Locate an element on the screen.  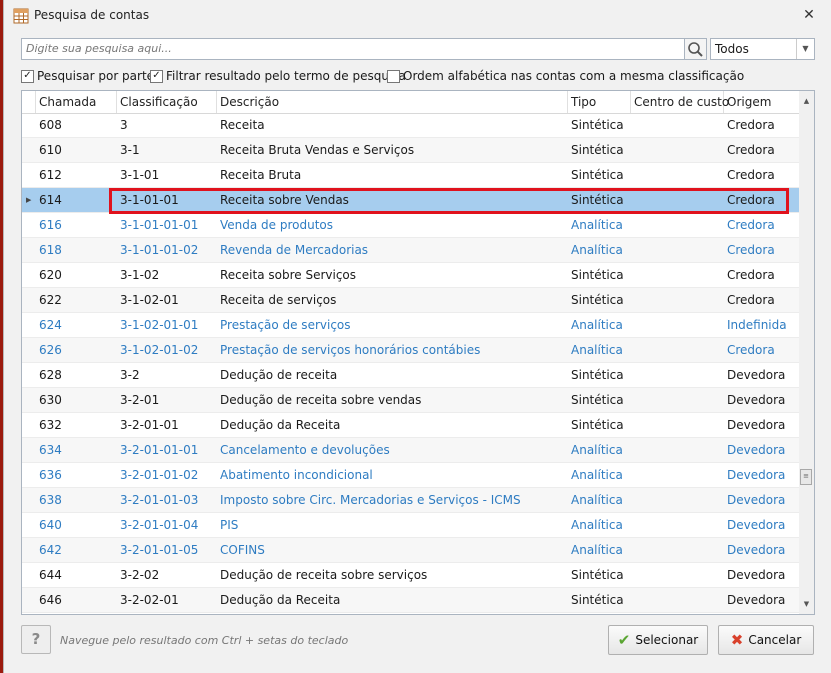
table-row: 612 3-1-01 Receita Bruta Sintética Credora is located at coordinates (410, 175).